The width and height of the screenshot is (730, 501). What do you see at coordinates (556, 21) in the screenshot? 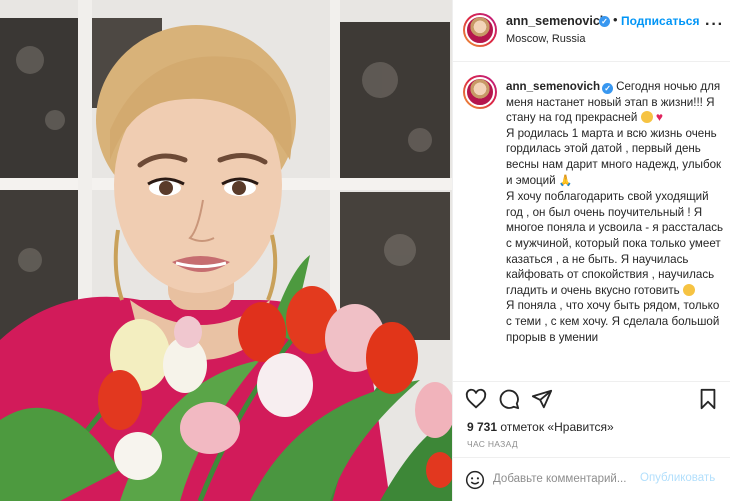
I see `author-username: ann_semenovich` at bounding box center [556, 21].